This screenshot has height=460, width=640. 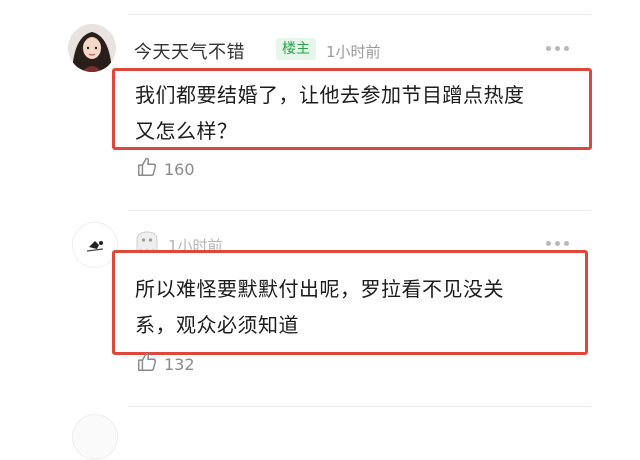 I want to click on comment-text-line: 又怎么样？, so click(x=186, y=131).